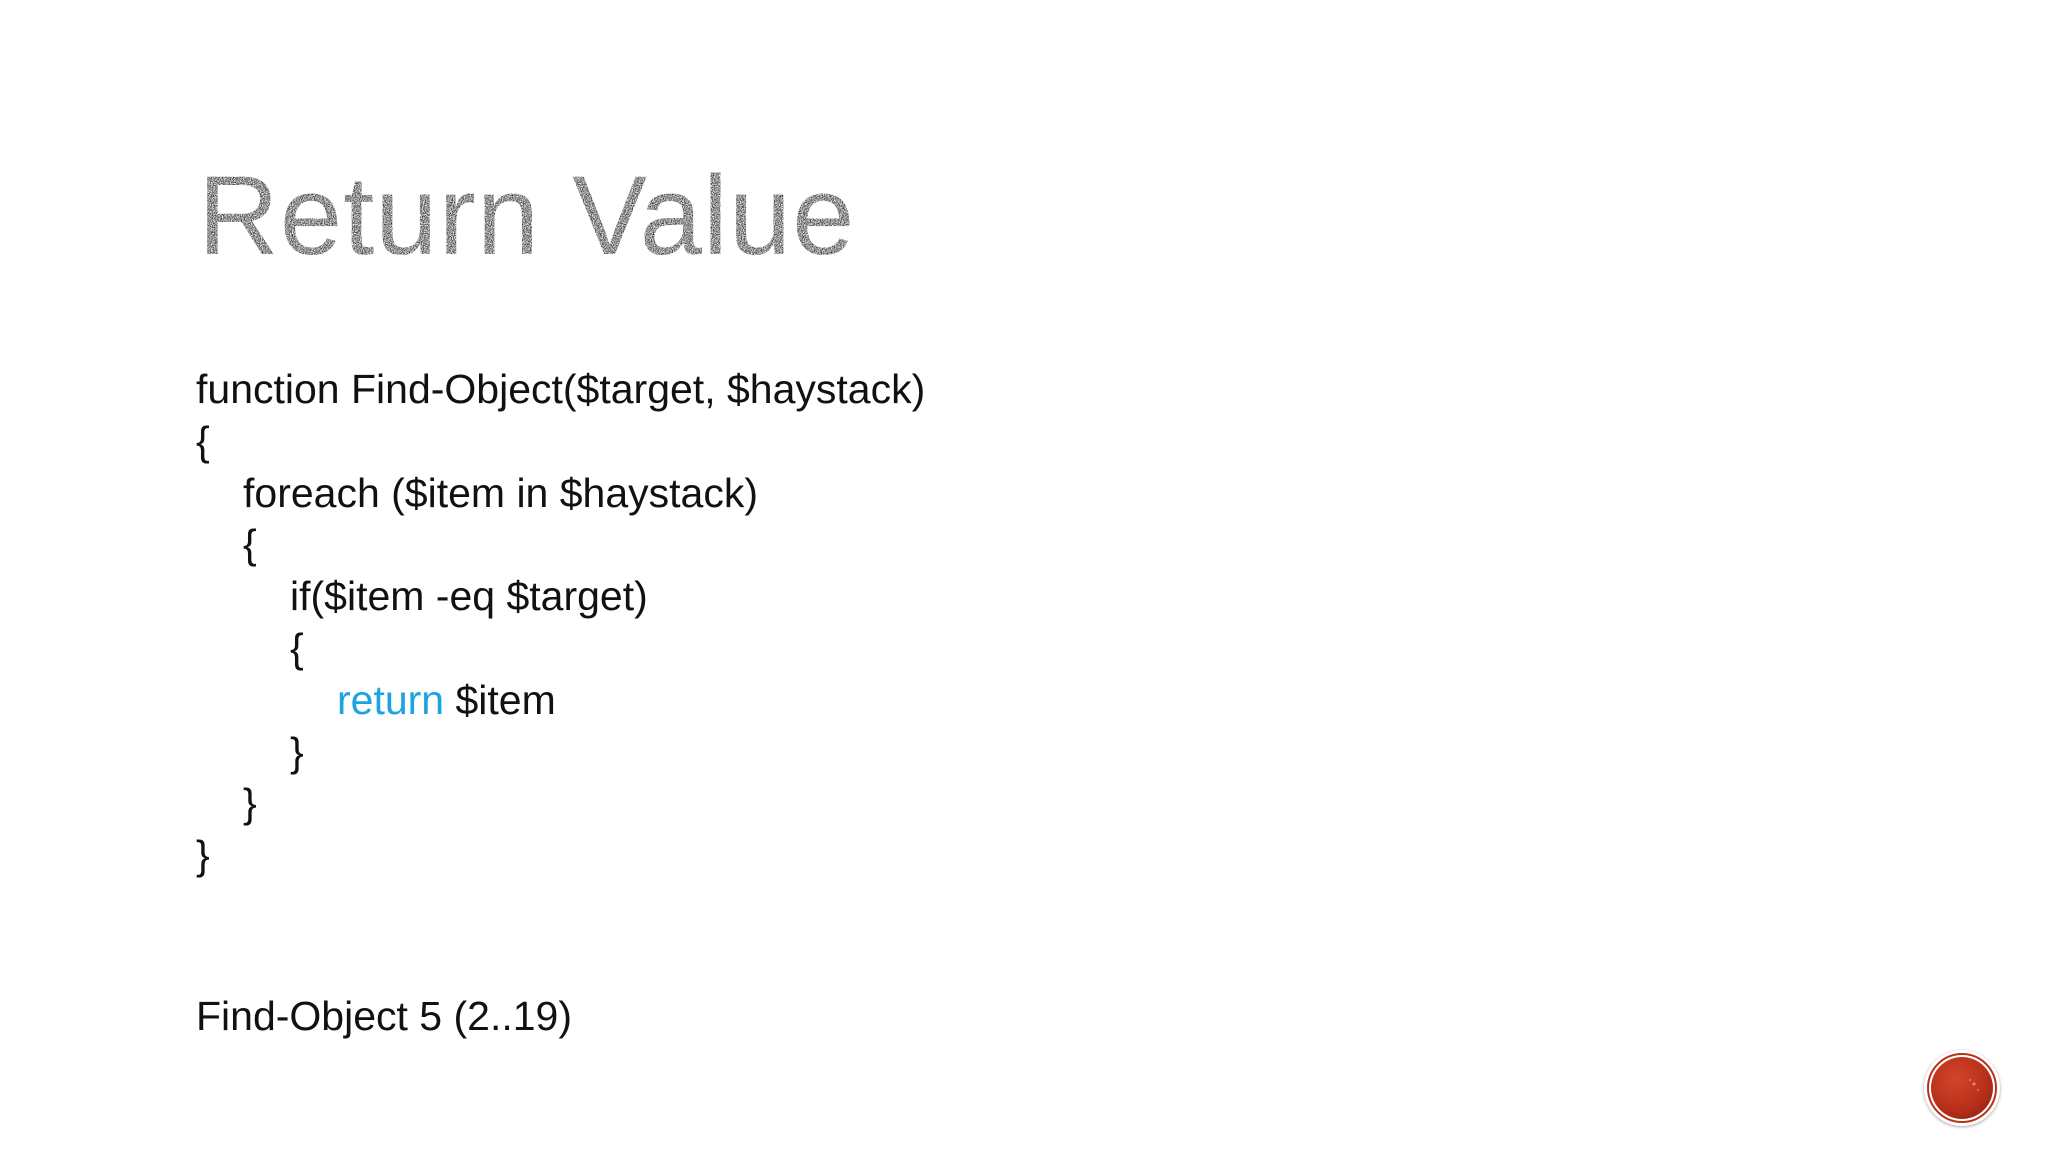 The image size is (2048, 1152). What do you see at coordinates (561, 389) in the screenshot?
I see `code-line-signature: function Find-Object($target, $haystack)` at bounding box center [561, 389].